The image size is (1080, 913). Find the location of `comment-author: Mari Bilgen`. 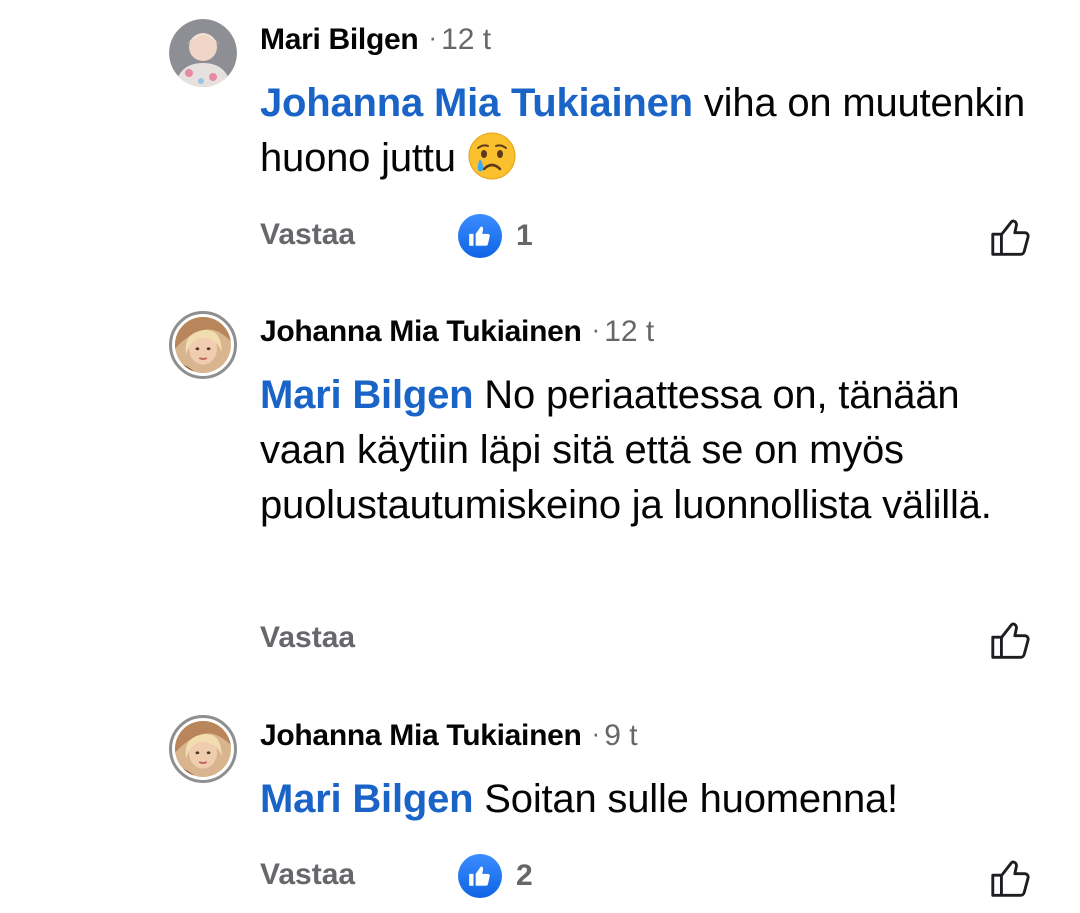

comment-author: Mari Bilgen is located at coordinates (339, 39).